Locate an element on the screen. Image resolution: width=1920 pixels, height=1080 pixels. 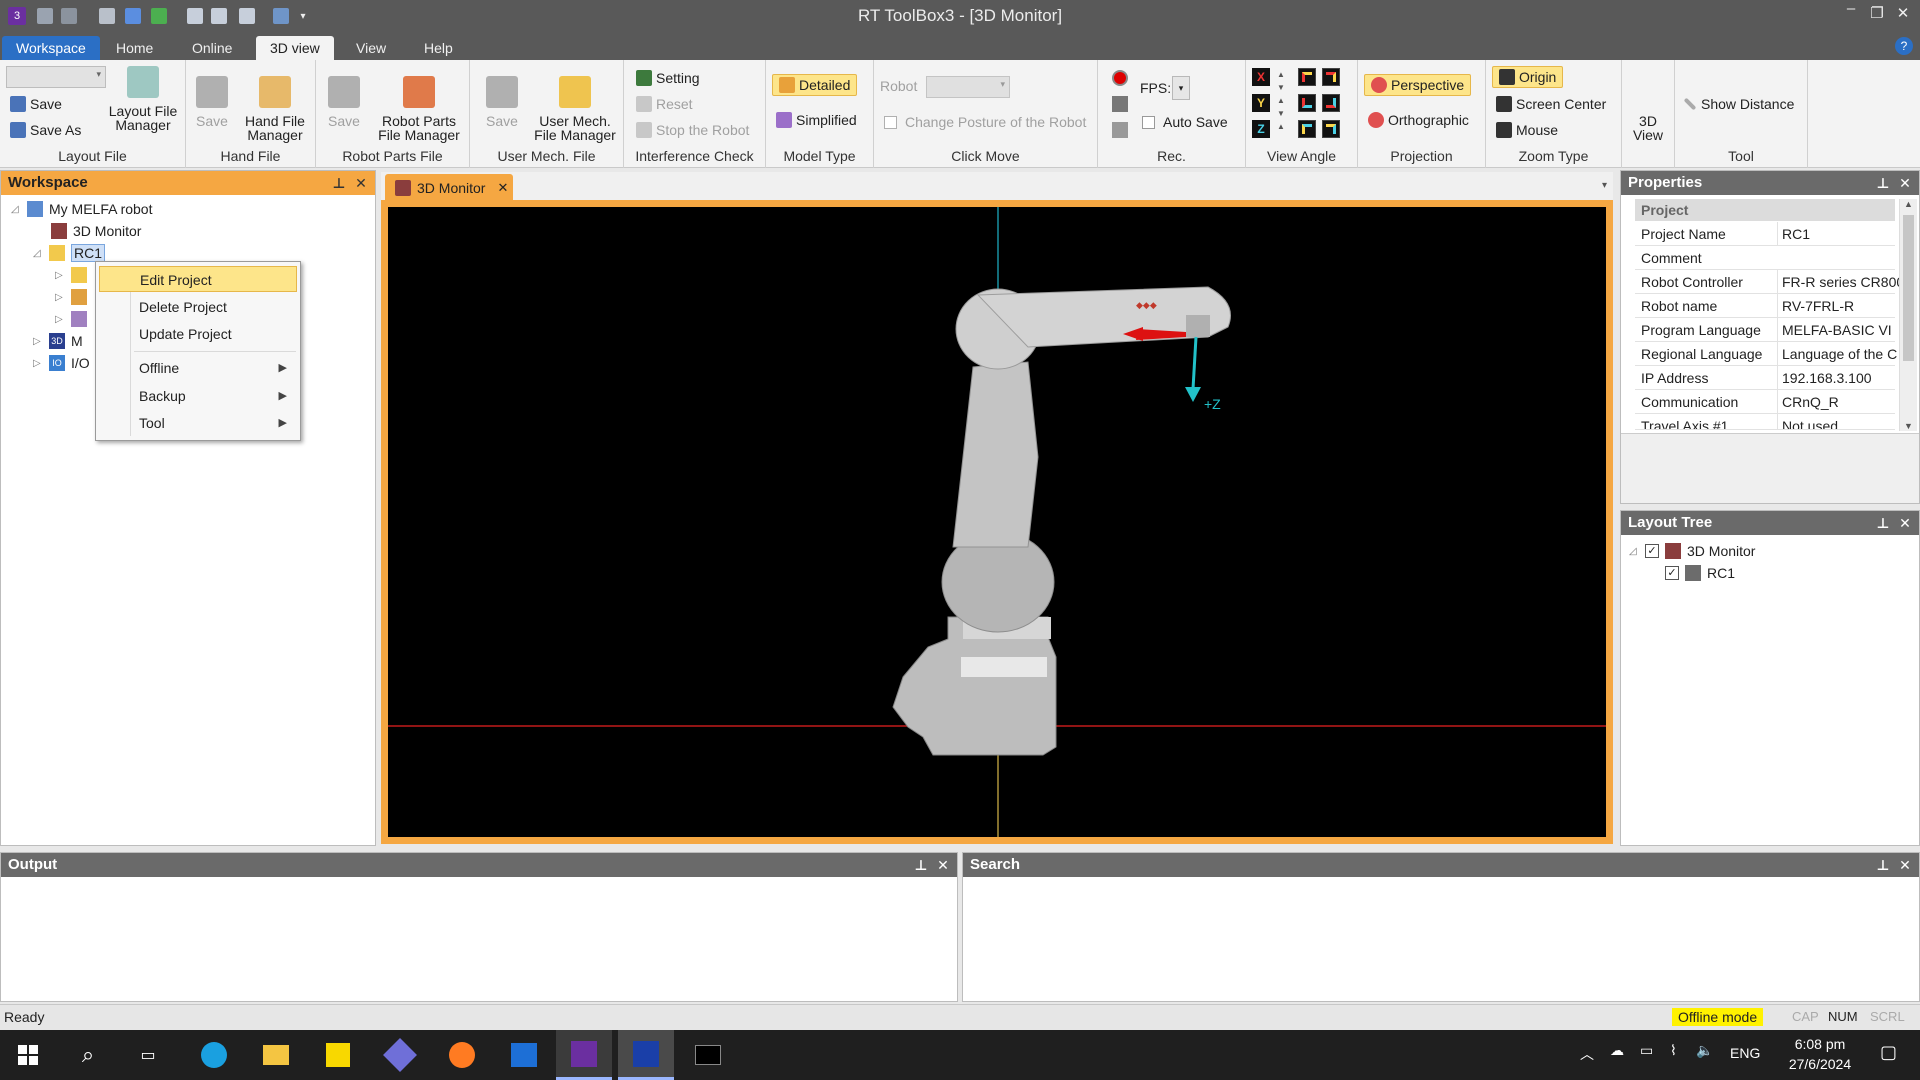
view-angle-spinners: ▲ ▼ ▲ ▼ ▲ is located at coordinates (1281, 103).